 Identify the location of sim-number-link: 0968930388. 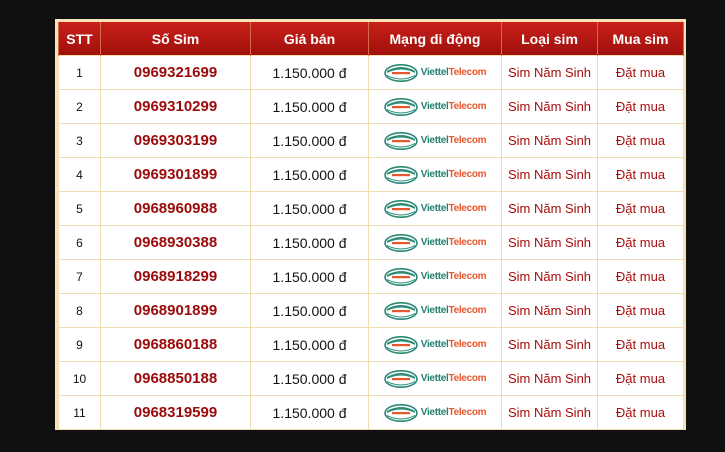
(175, 242).